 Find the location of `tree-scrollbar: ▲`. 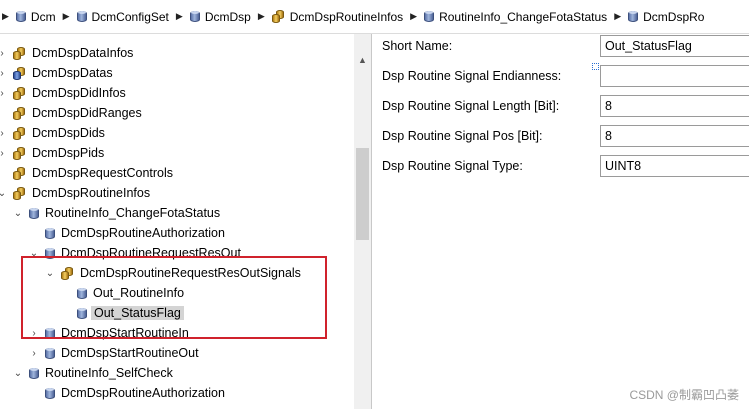

tree-scrollbar: ▲ is located at coordinates (362, 221).